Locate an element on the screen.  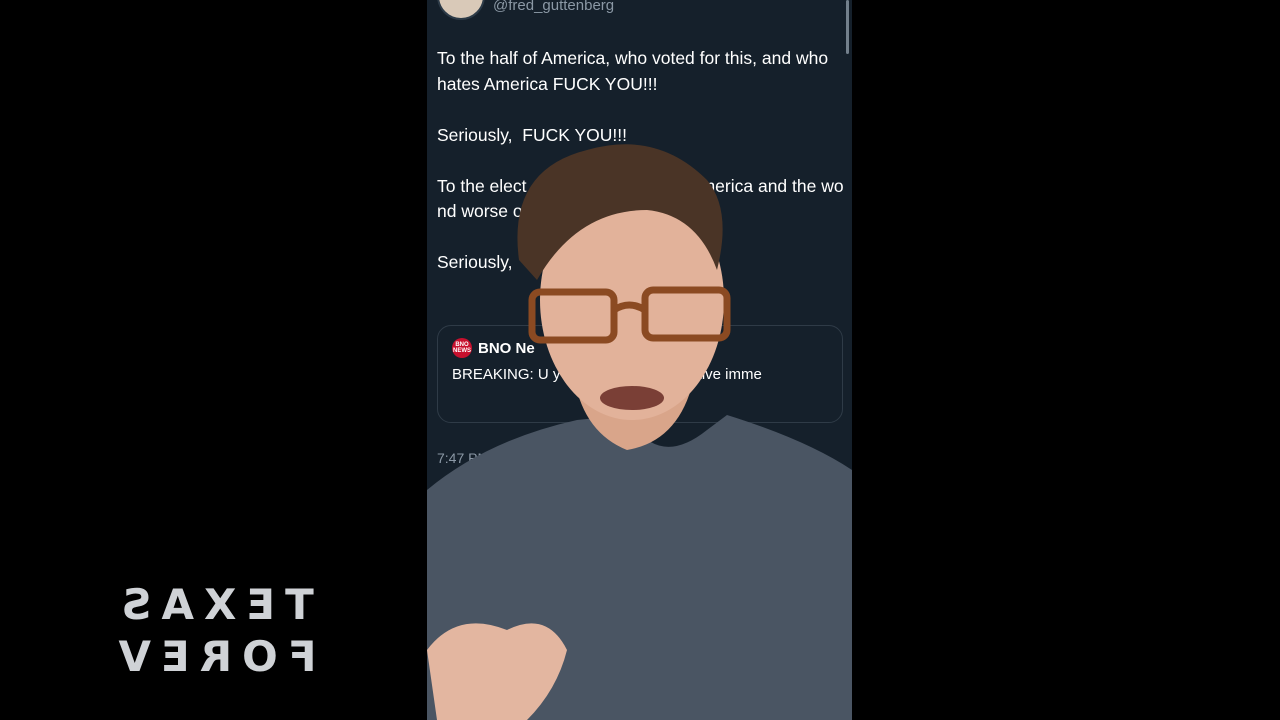
tweet-paragraph-4: Seriously, is located at coordinates (475, 262).